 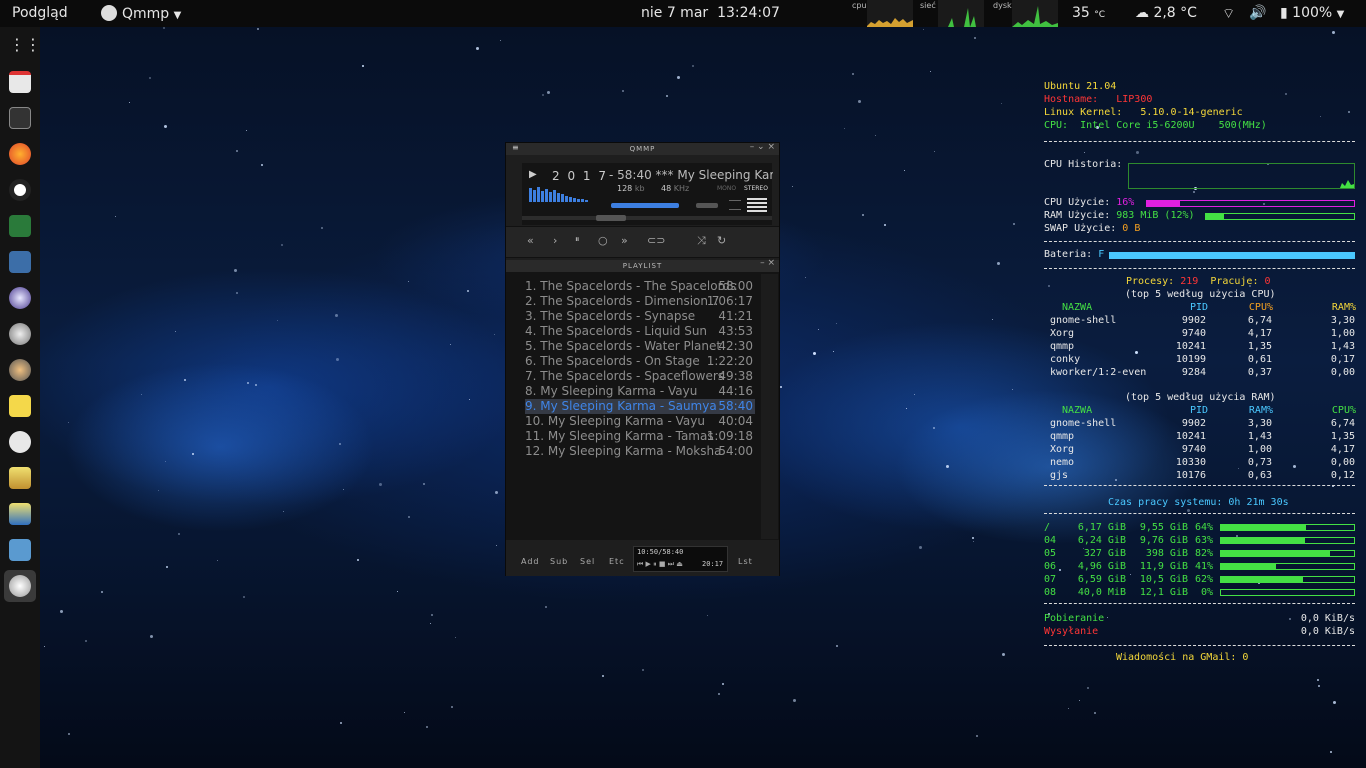 What do you see at coordinates (20, 550) in the screenshot?
I see `folder-icon` at bounding box center [20, 550].